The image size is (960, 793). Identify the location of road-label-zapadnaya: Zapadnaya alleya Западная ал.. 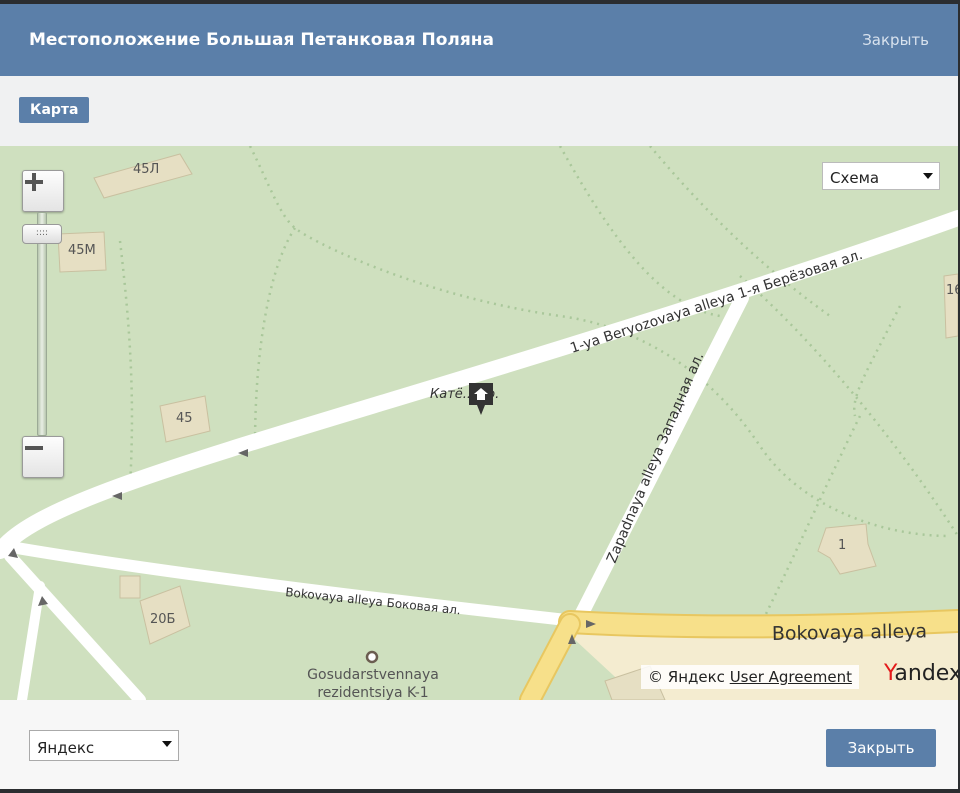
(655, 457).